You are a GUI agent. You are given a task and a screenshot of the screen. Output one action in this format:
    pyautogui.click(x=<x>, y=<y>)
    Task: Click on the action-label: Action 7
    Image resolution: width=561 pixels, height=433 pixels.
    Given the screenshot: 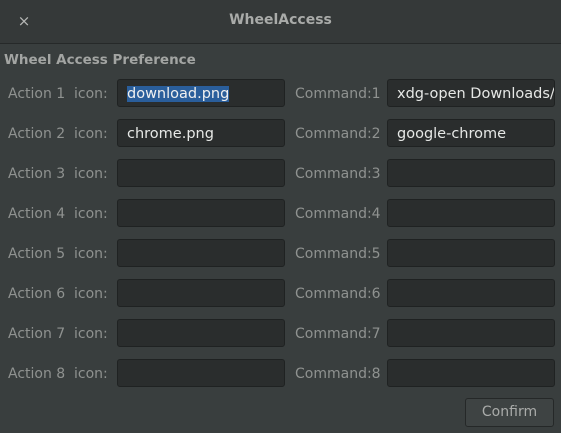 What is the action you would take?
    pyautogui.click(x=37, y=334)
    